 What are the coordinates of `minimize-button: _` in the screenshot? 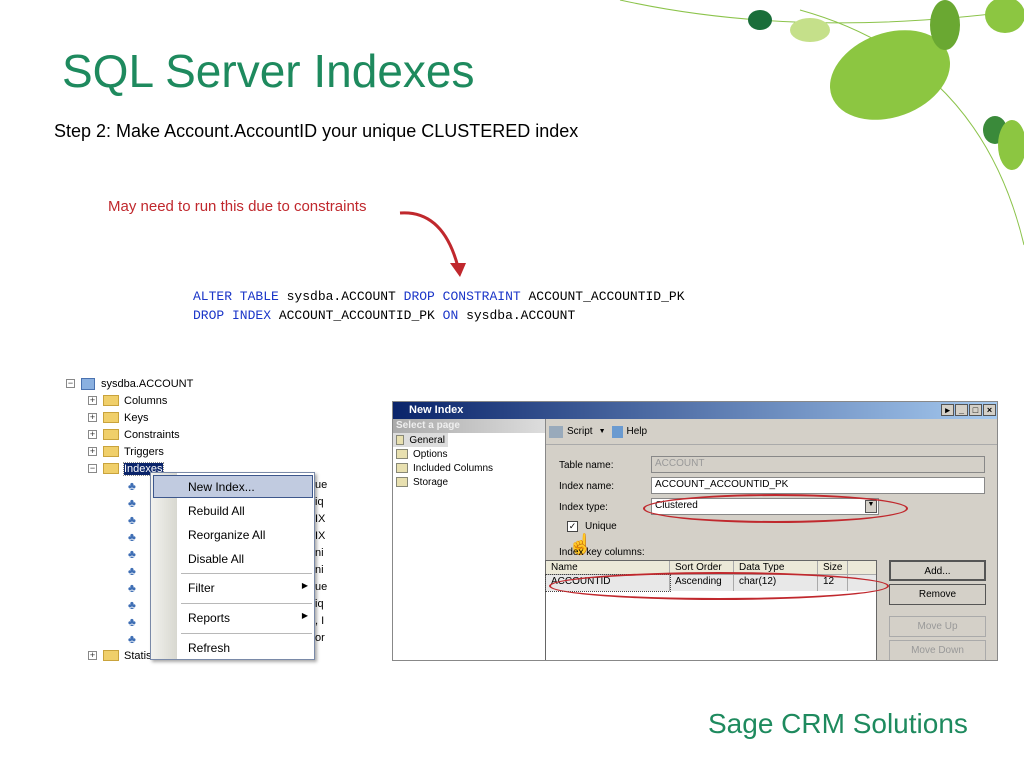 It's located at (961, 410).